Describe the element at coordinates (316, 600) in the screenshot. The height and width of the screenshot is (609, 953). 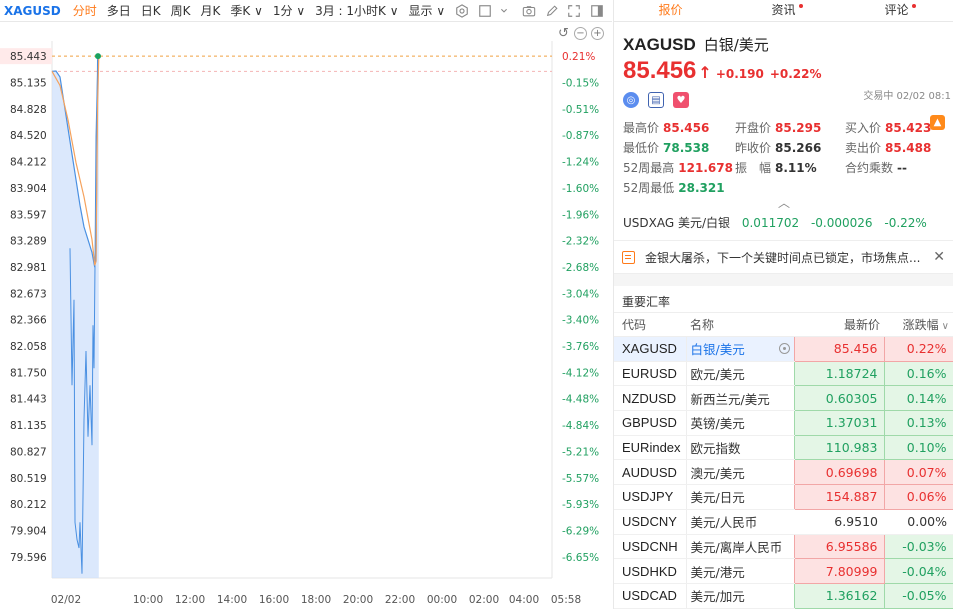
I see `x-tick-label: 18:00` at that location.